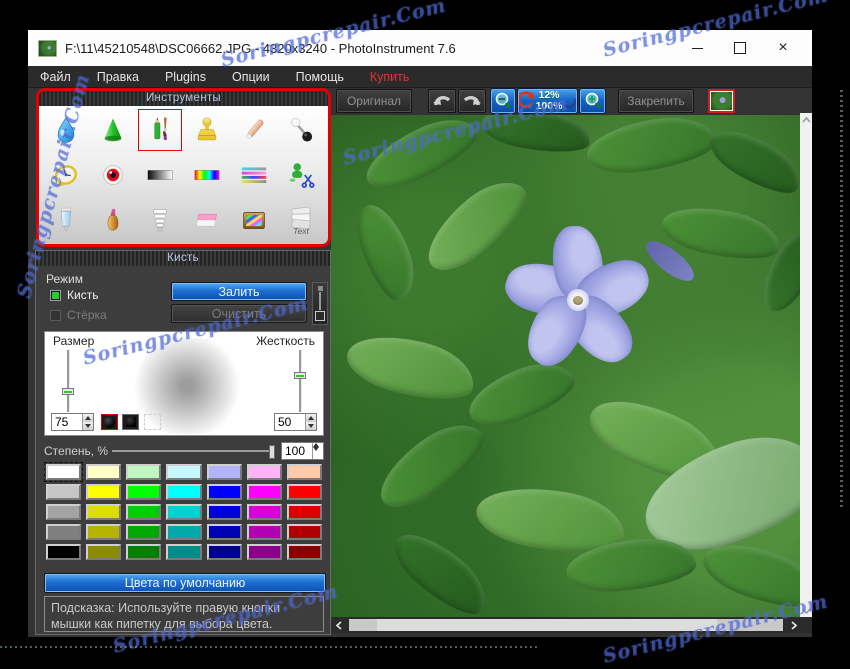  I want to click on size-value-input, so click(67, 422).